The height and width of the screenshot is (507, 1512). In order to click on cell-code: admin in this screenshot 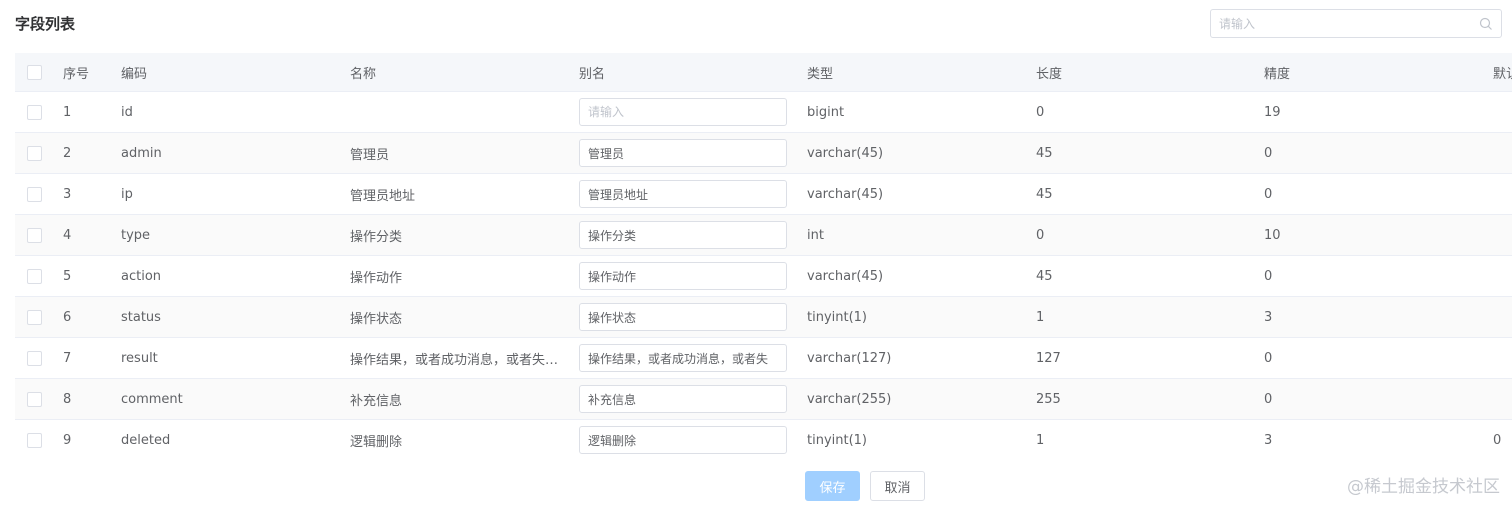, I will do `click(225, 153)`.